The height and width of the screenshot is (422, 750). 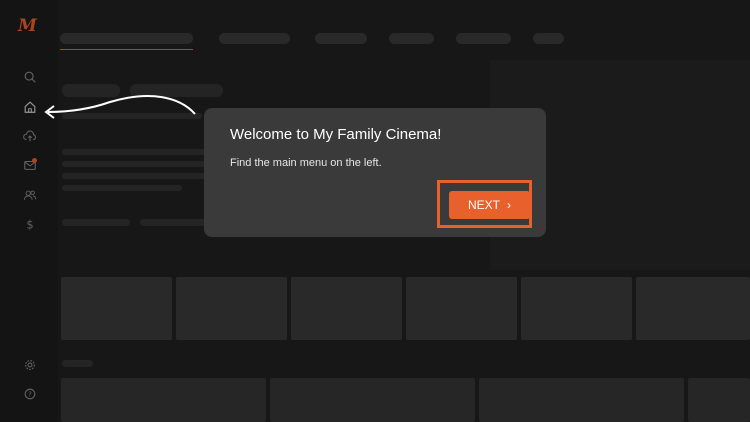 I want to click on dialog-message: Find the main menu on the left., so click(x=306, y=163).